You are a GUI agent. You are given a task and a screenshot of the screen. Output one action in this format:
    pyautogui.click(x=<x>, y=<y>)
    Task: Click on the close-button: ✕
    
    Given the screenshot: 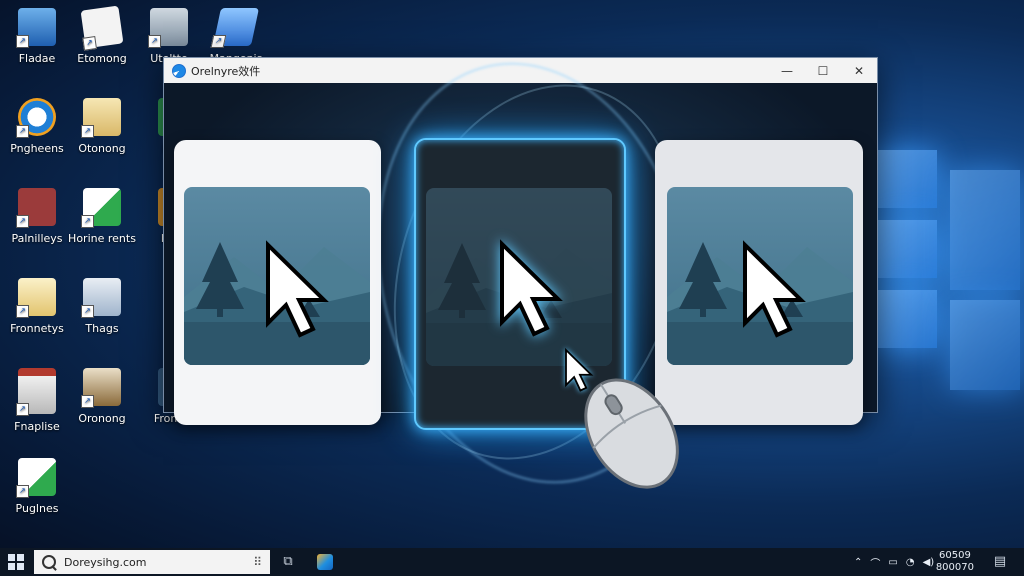 What is the action you would take?
    pyautogui.click(x=859, y=70)
    